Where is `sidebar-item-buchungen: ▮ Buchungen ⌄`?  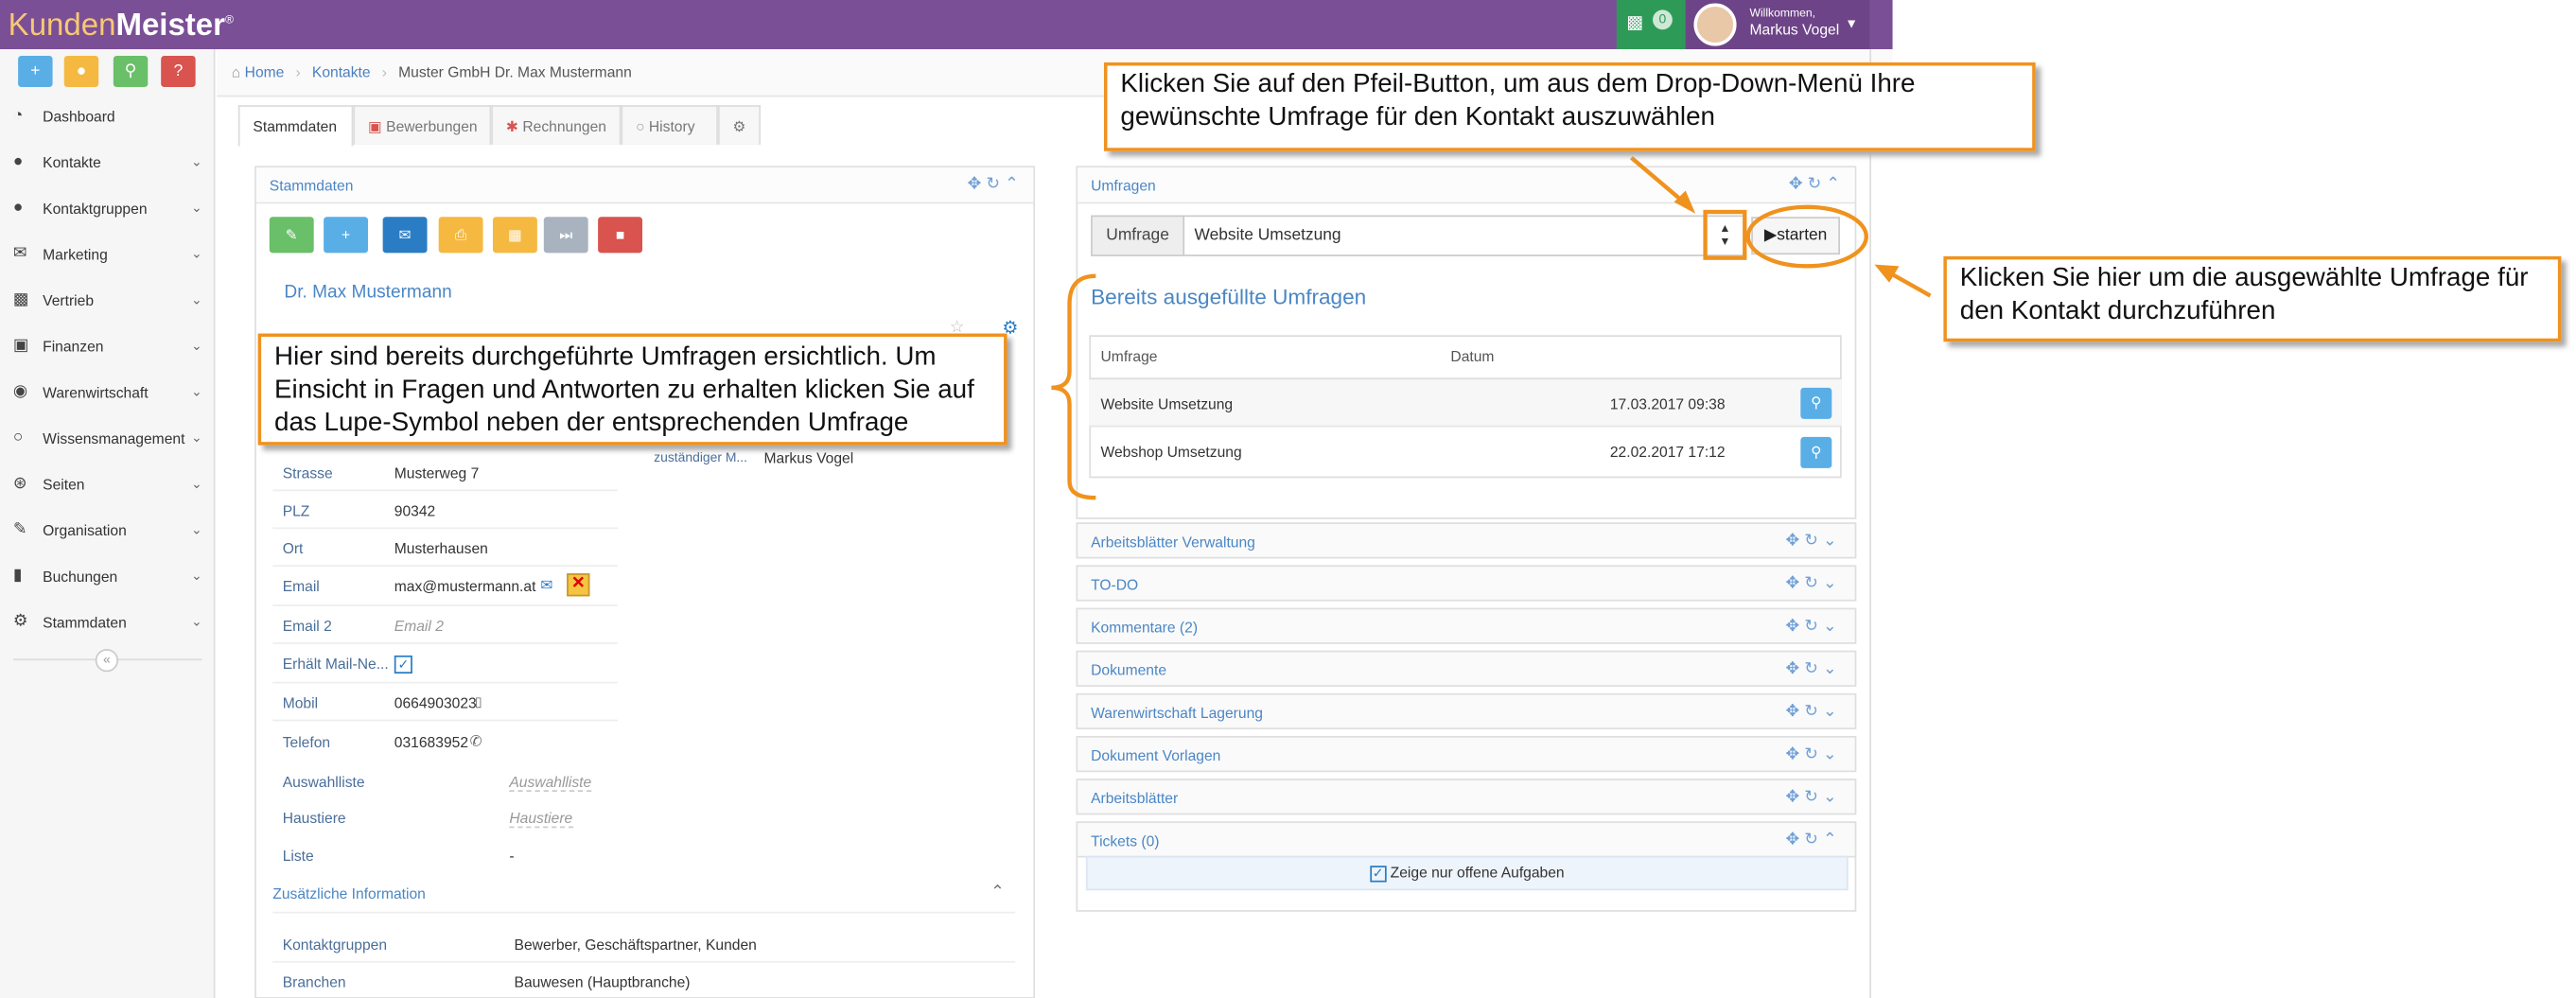
sidebar-item-buchungen: ▮ Buchungen ⌄ is located at coordinates (108, 576).